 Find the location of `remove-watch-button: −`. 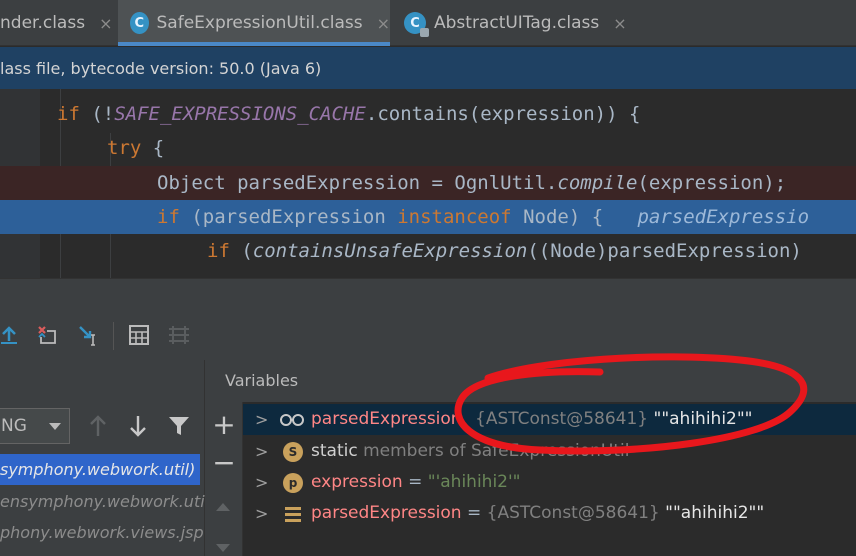

remove-watch-button: − is located at coordinates (224, 462).